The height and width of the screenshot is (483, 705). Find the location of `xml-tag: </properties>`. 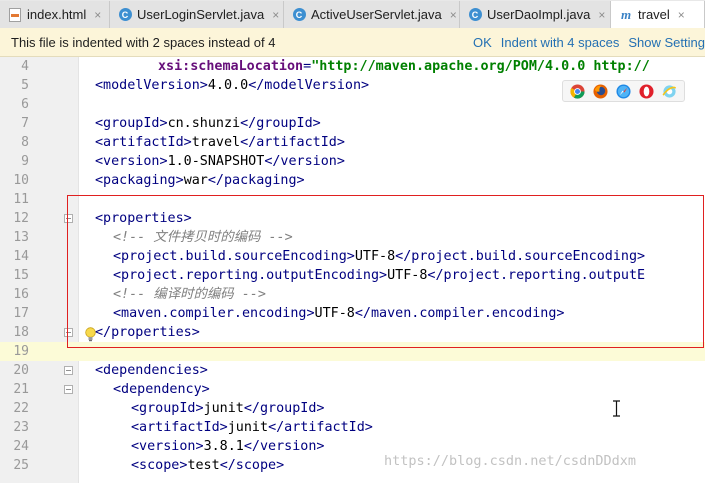

xml-tag: </properties> is located at coordinates (147, 332).